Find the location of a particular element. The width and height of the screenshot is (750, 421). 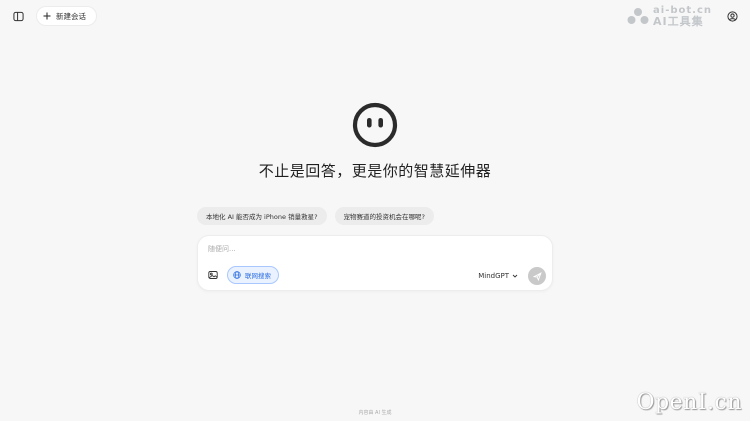

chat-composer: 随便问... 联网搜索 MindGPT is located at coordinates (375, 263).